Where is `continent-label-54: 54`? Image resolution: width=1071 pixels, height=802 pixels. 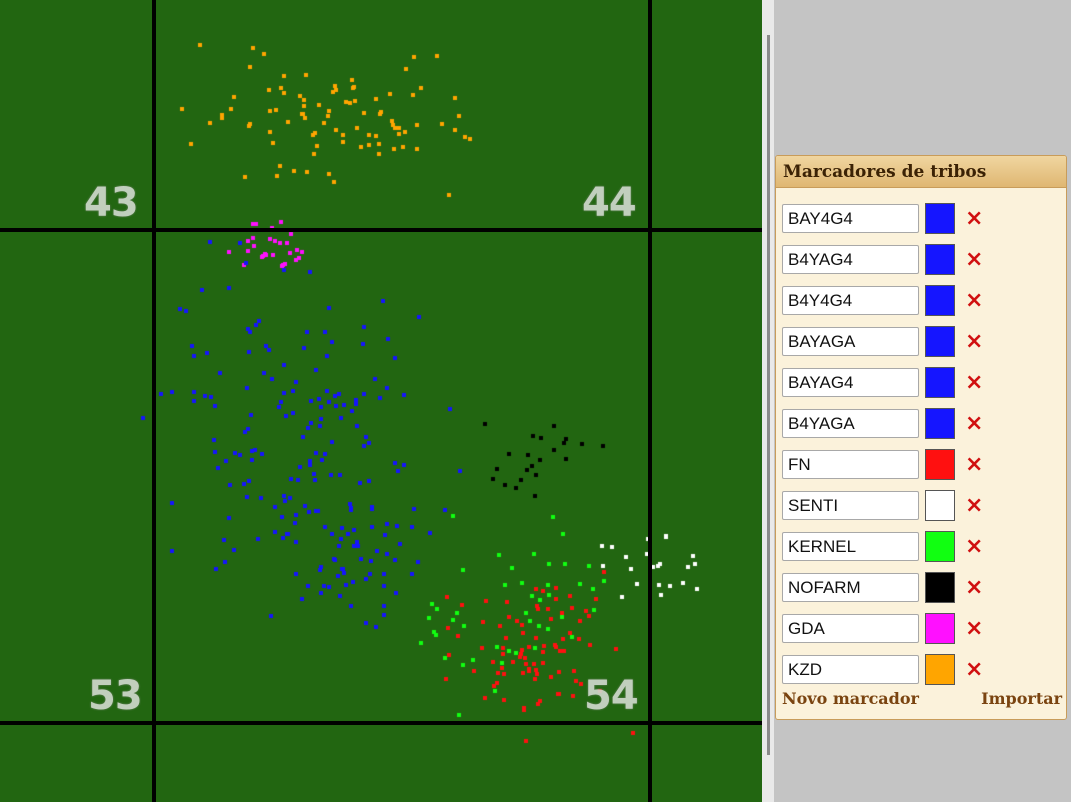 continent-label-54: 54 is located at coordinates (611, 696).